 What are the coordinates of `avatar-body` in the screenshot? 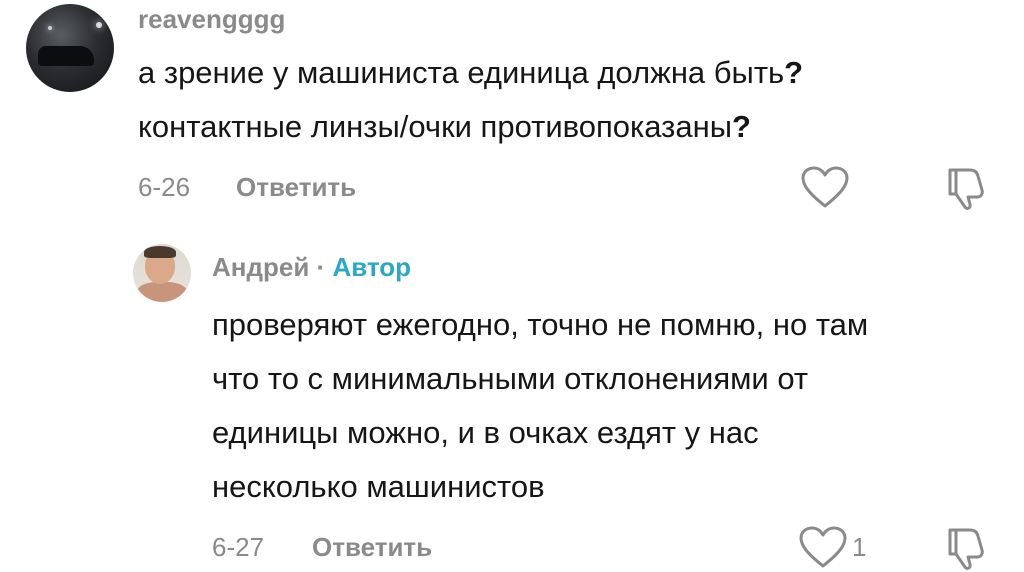 It's located at (162, 292).